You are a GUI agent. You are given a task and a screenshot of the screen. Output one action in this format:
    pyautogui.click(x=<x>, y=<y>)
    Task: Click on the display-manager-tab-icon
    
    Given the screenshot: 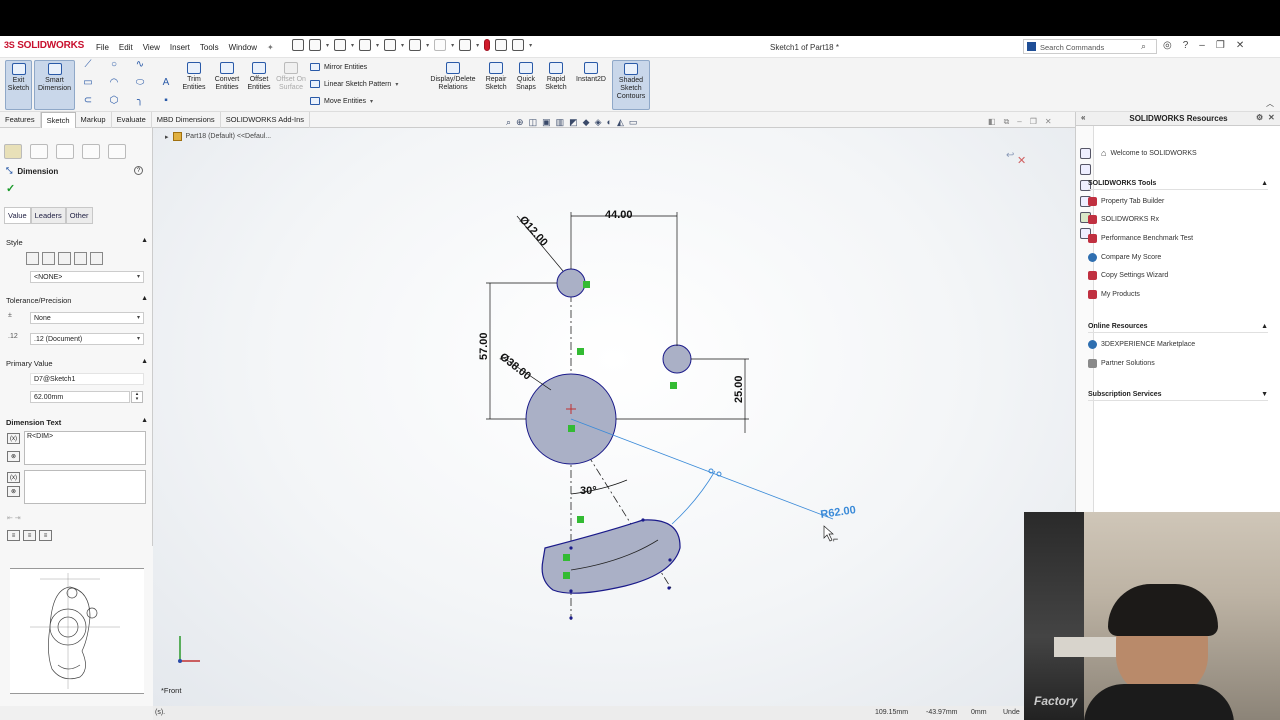 What is the action you would take?
    pyautogui.click(x=117, y=151)
    